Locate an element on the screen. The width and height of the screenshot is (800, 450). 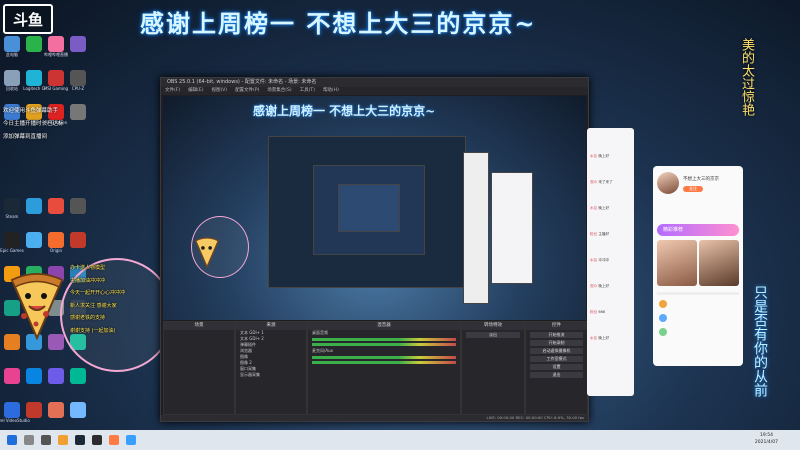
sources-dock-header: 来源 is located at coordinates (271, 326).